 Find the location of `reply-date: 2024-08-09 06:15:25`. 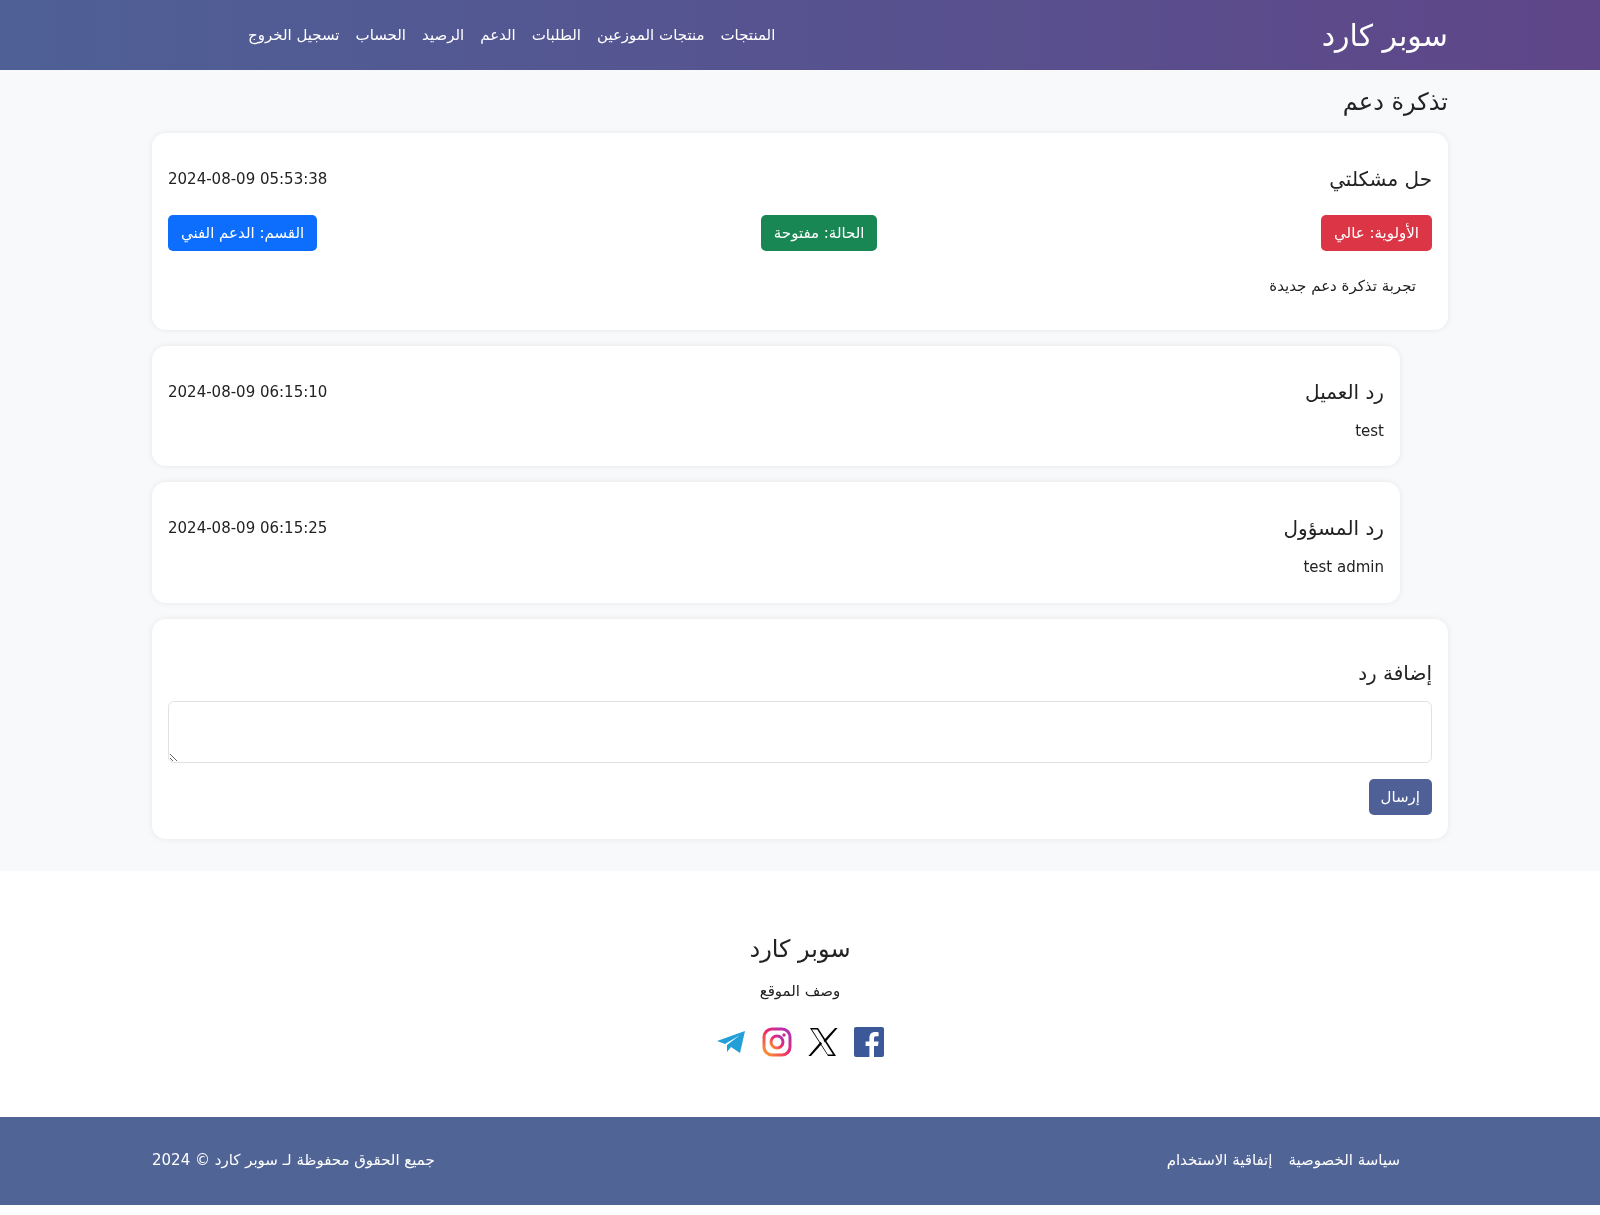

reply-date: 2024-08-09 06:15:25 is located at coordinates (248, 529).